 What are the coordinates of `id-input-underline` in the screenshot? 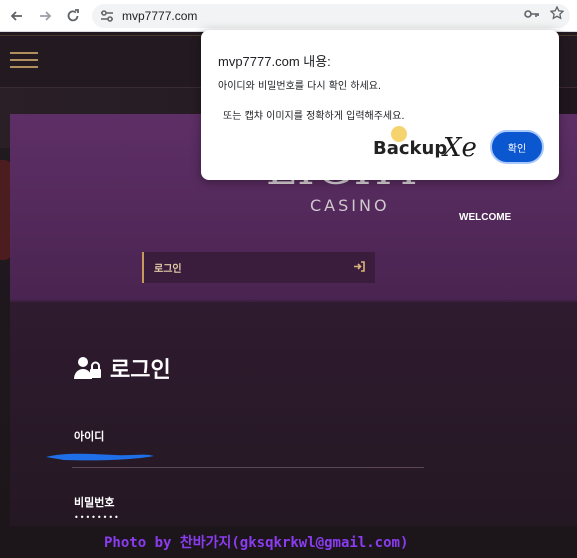 It's located at (248, 467).